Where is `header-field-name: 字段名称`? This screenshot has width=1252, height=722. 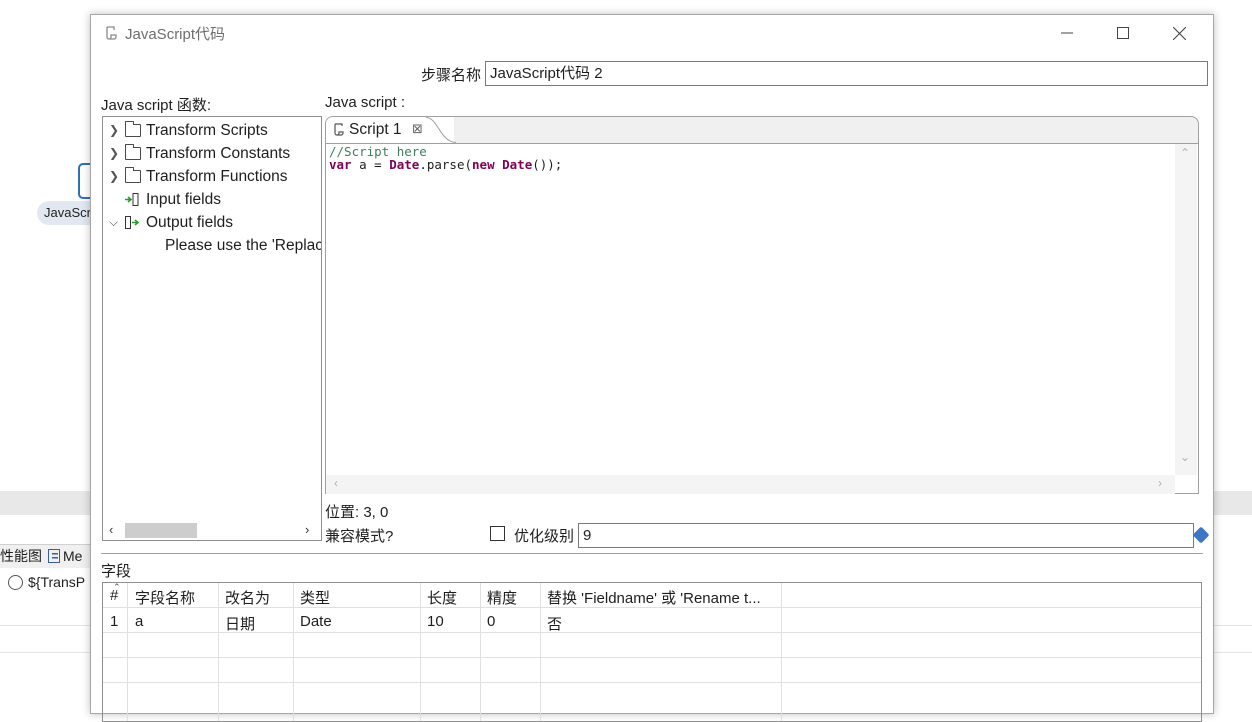 header-field-name: 字段名称 is located at coordinates (165, 597).